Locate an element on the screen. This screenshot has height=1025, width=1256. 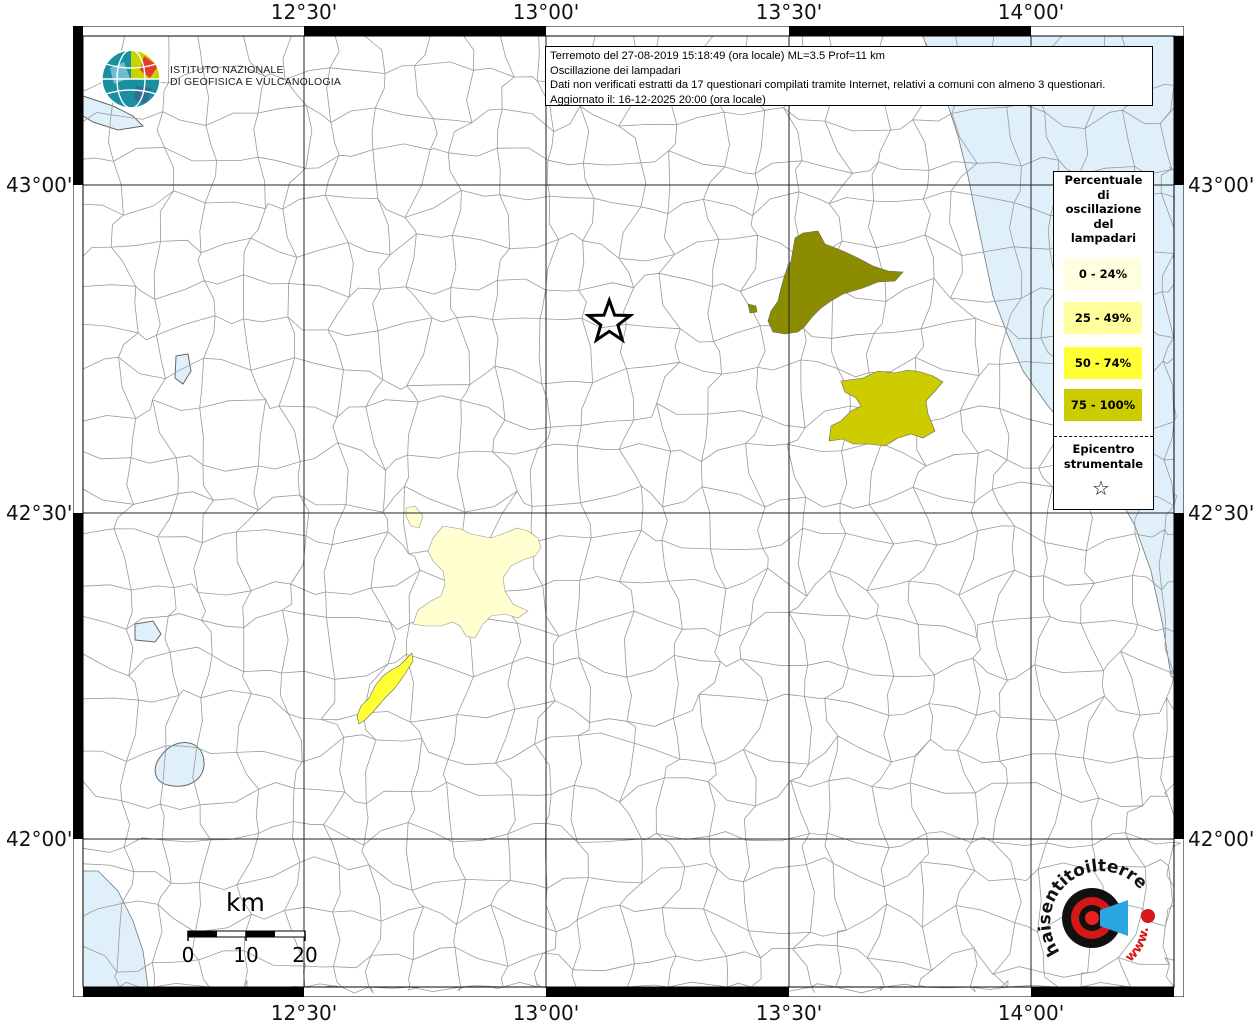
legend-title-line3: oscillazione is located at coordinates (1103, 209).